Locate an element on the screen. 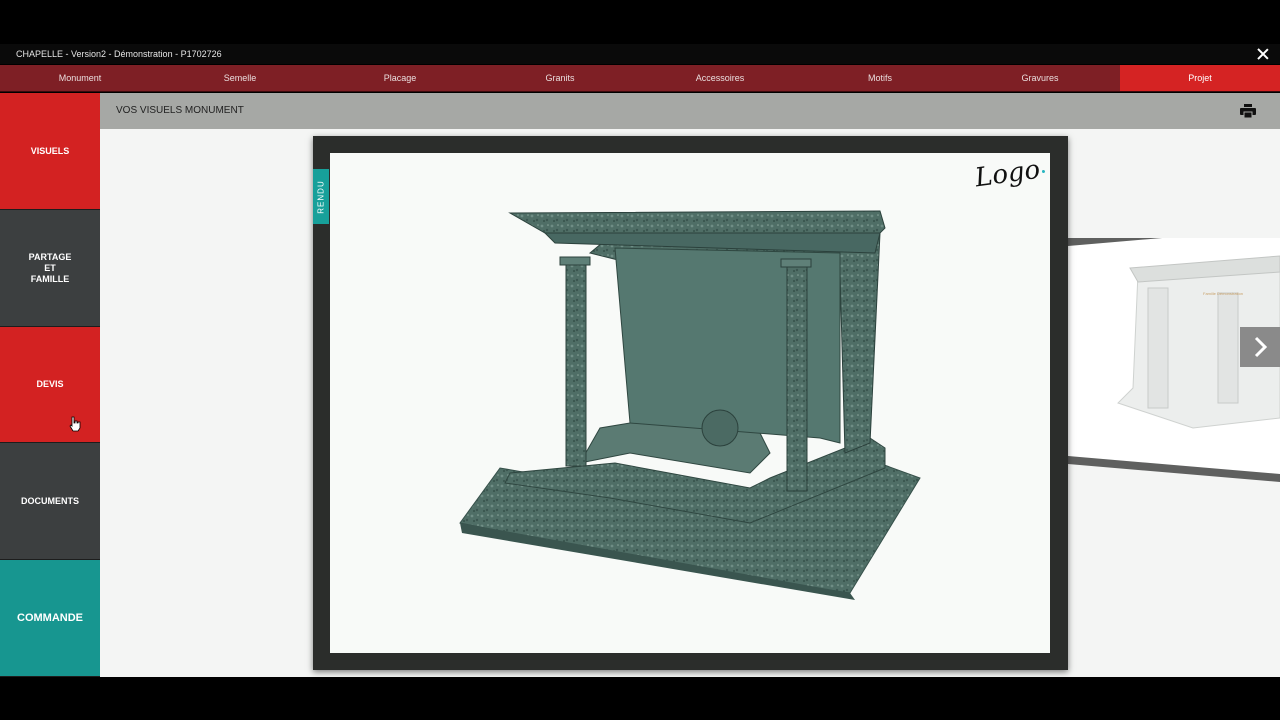 This screenshot has width=1280, height=720. page-title: VOS VISUELS MONUMENT is located at coordinates (180, 110).